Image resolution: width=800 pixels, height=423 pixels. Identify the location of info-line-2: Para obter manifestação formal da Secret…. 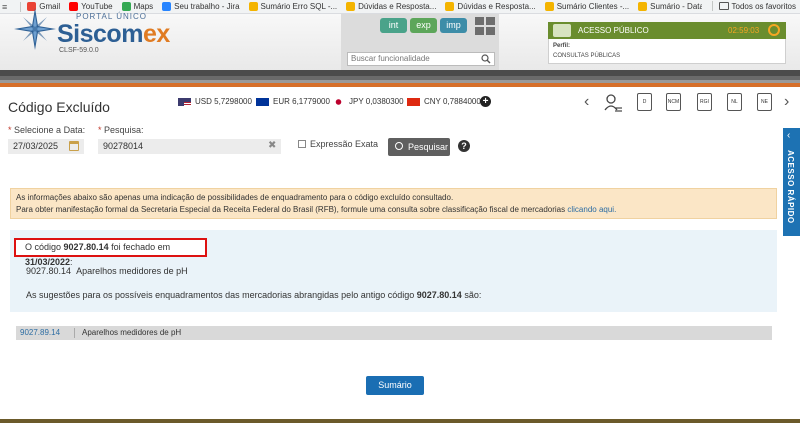
(316, 209).